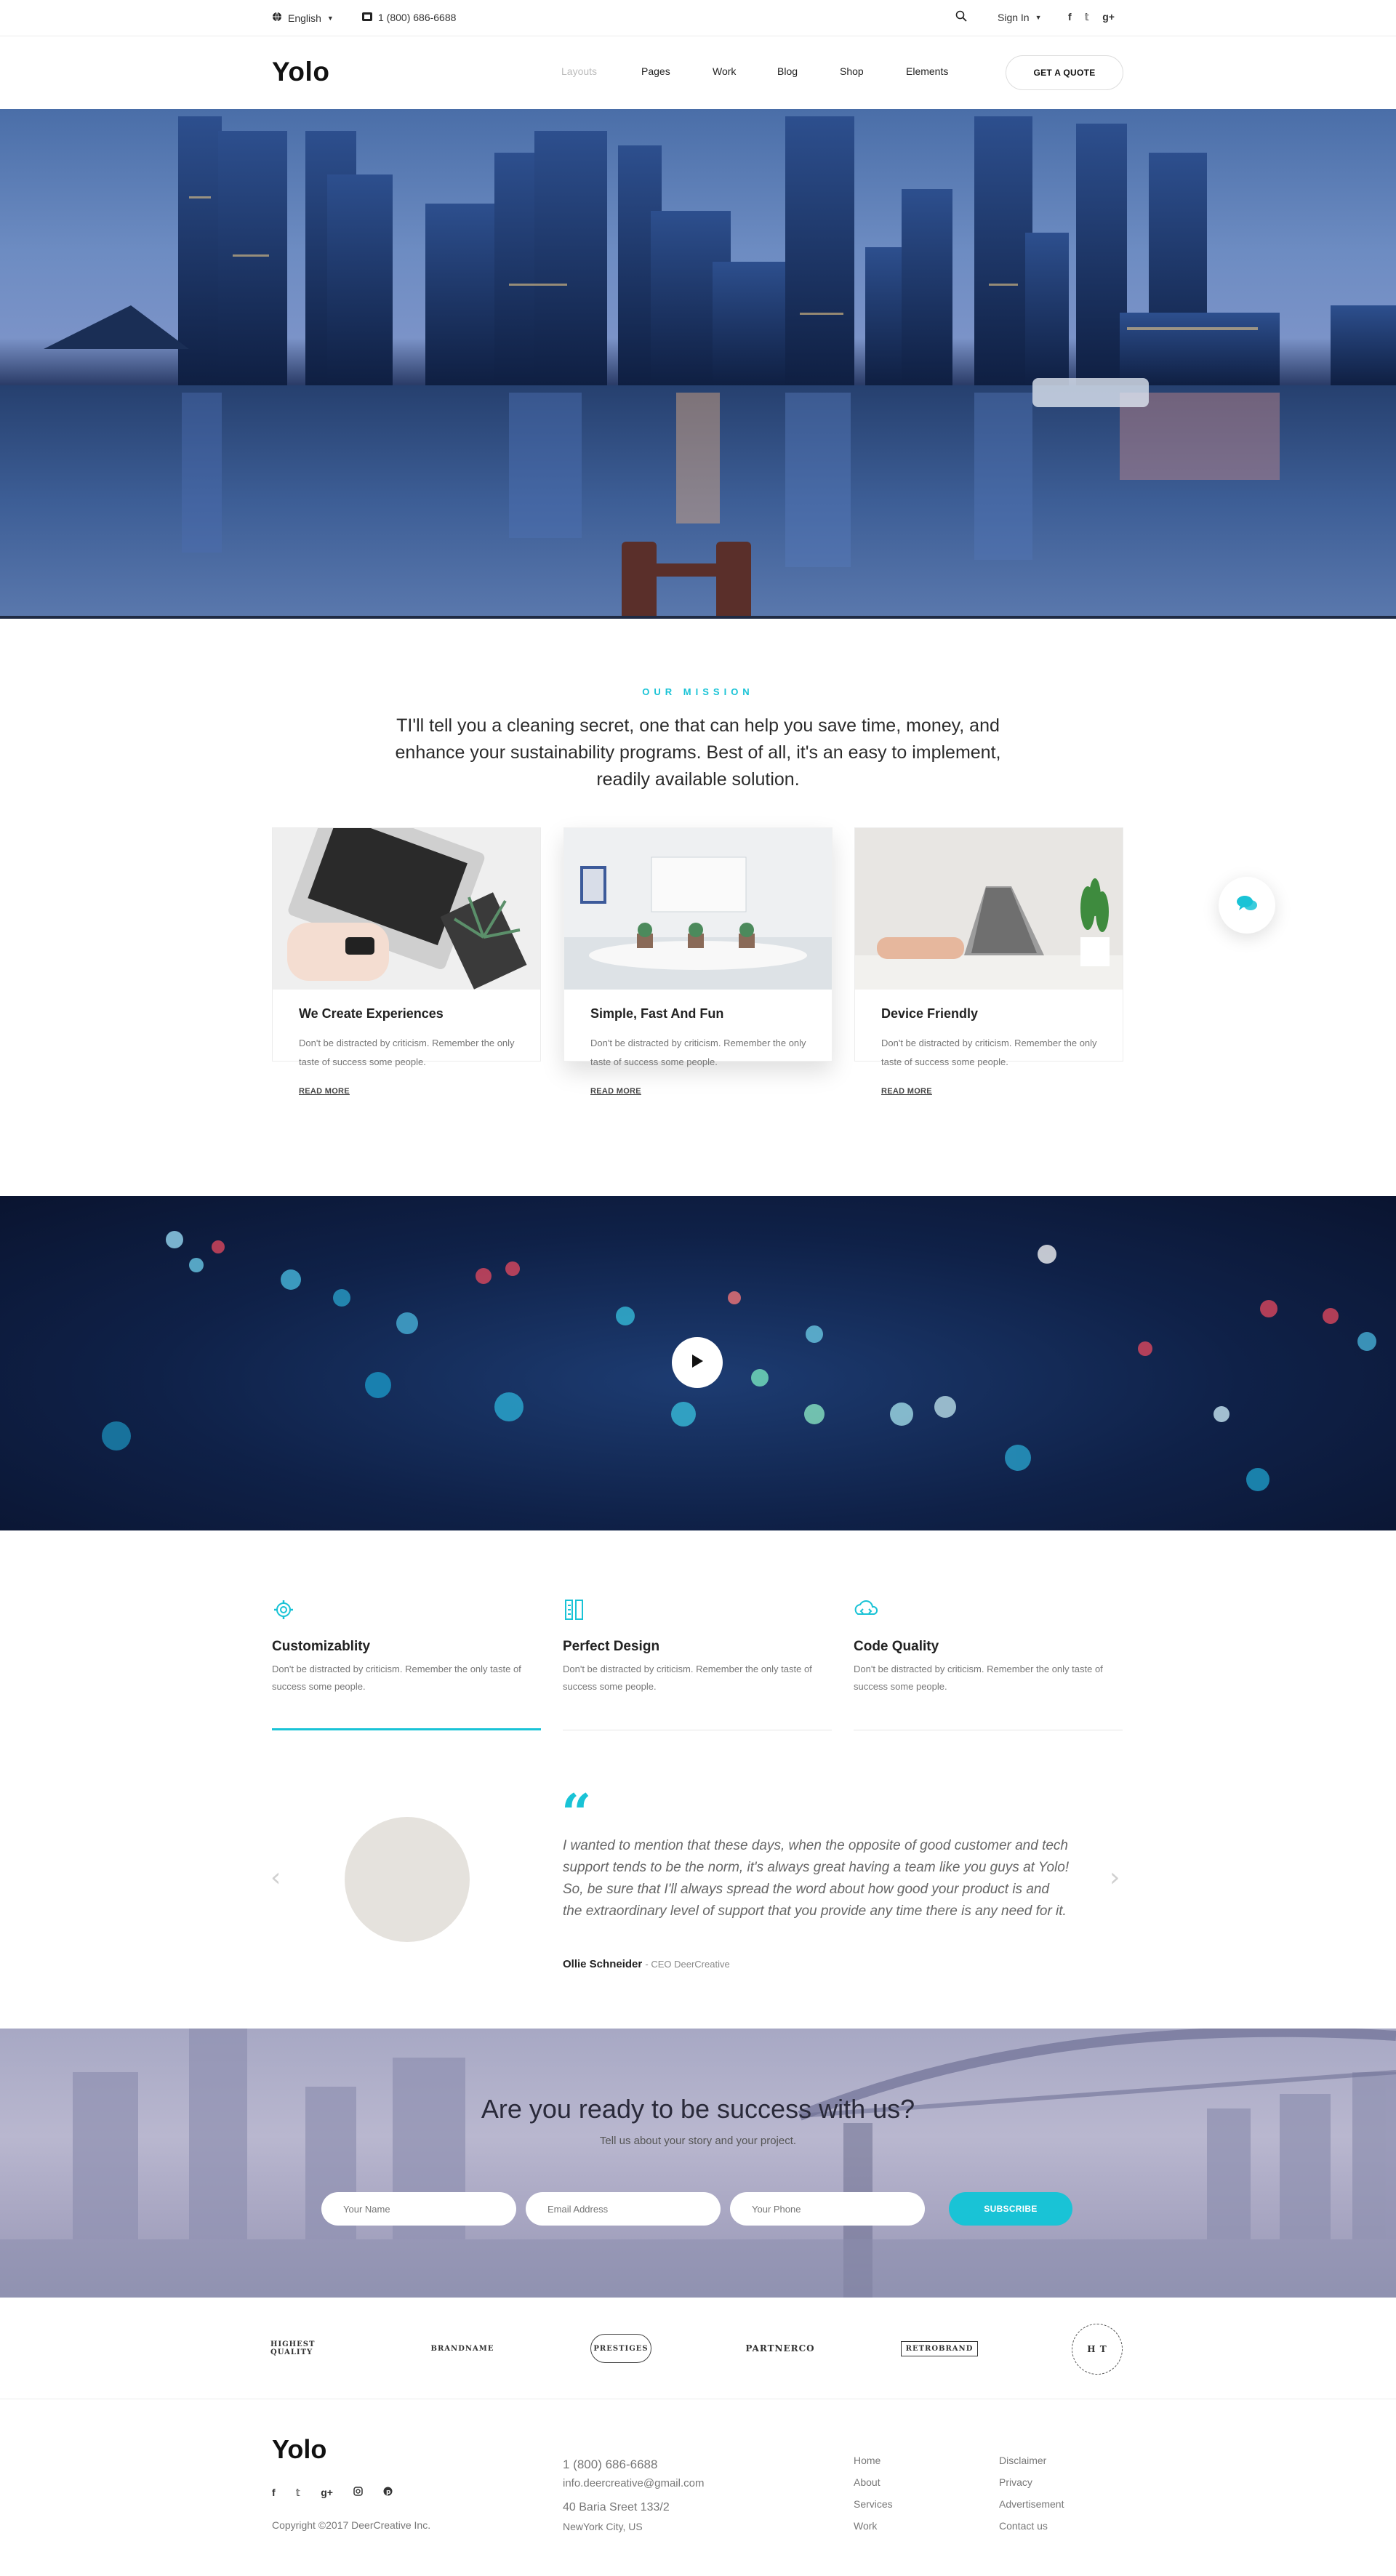  I want to click on feature-active-underline, so click(406, 1729).